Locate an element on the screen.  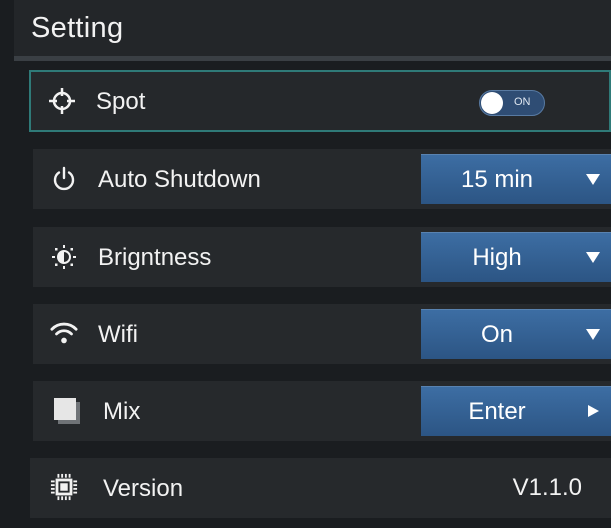
caret-right-icon is located at coordinates (593, 411).